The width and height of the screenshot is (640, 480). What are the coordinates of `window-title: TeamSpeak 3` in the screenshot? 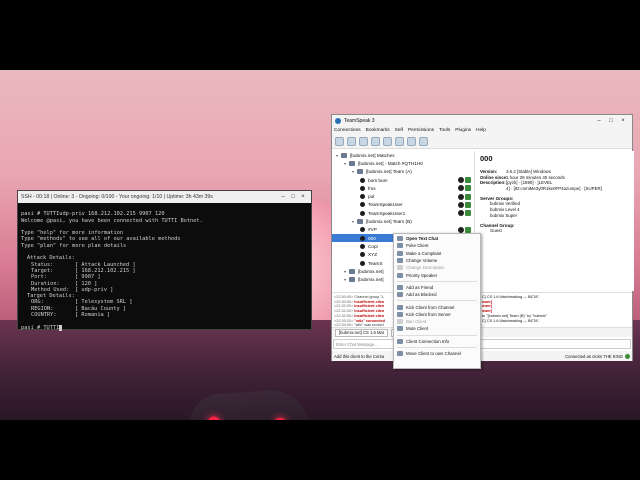 It's located at (359, 120).